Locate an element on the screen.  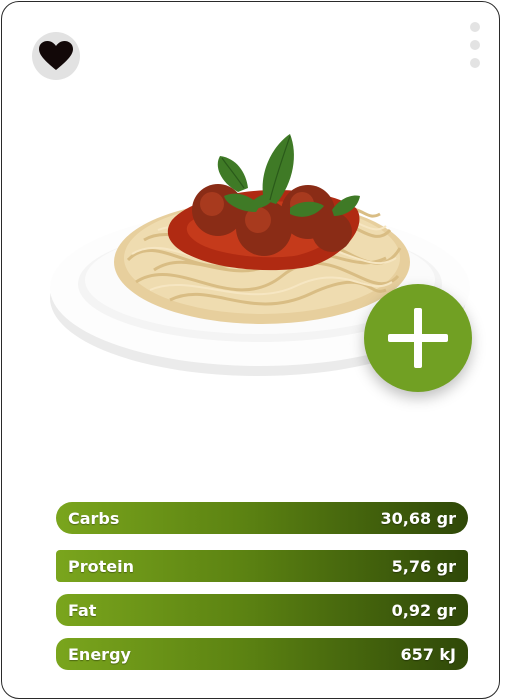
nutrition-value: 0,92 gr is located at coordinates (423, 610).